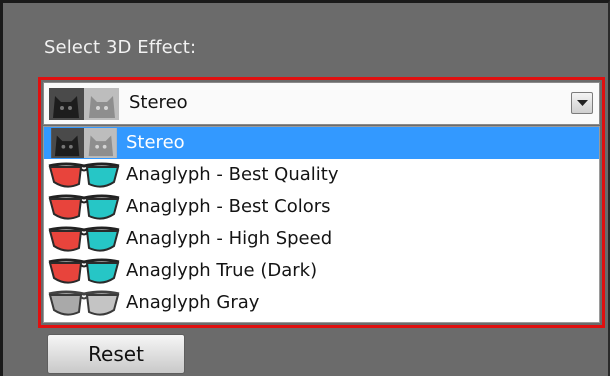 The width and height of the screenshot is (610, 376). Describe the element at coordinates (321, 103) in the screenshot. I see `effect-select: Stereo` at that location.